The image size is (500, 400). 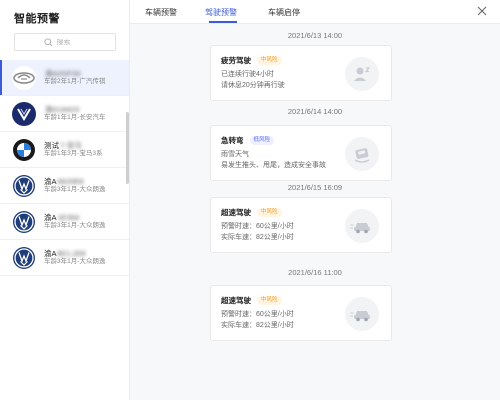 I want to click on search-box, so click(x=65, y=42).